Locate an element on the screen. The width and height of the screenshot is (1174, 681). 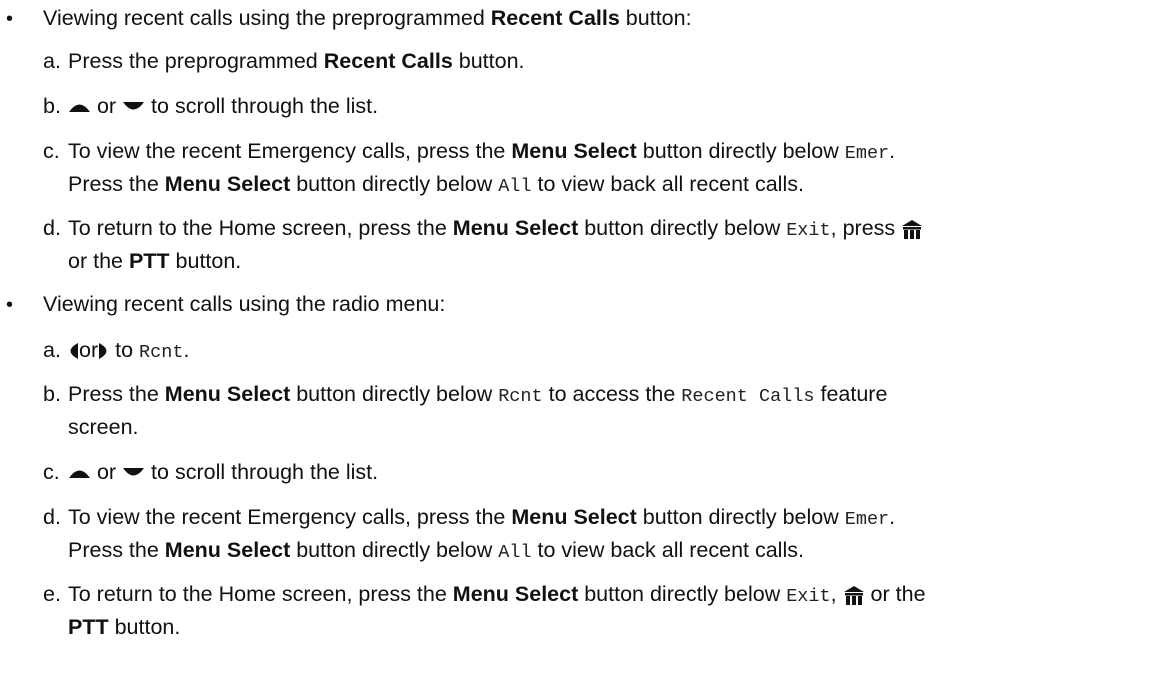
step-text-end: or the is located at coordinates (895, 594).